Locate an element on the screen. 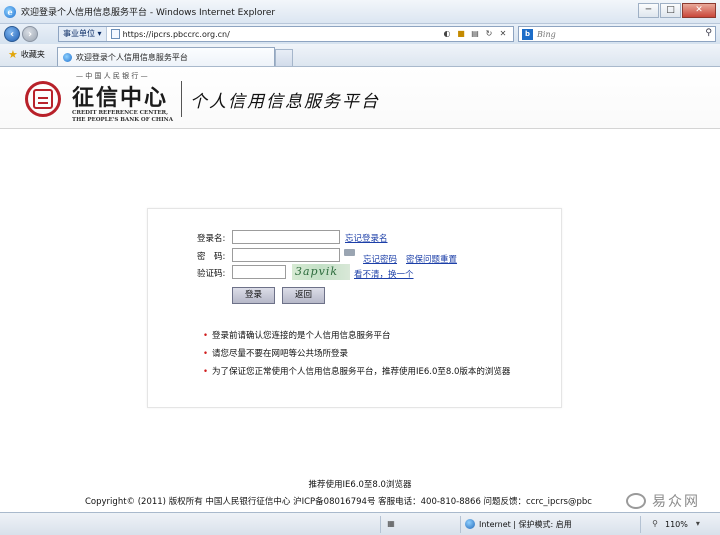 The image size is (720, 535). bing-icon: b is located at coordinates (527, 34).